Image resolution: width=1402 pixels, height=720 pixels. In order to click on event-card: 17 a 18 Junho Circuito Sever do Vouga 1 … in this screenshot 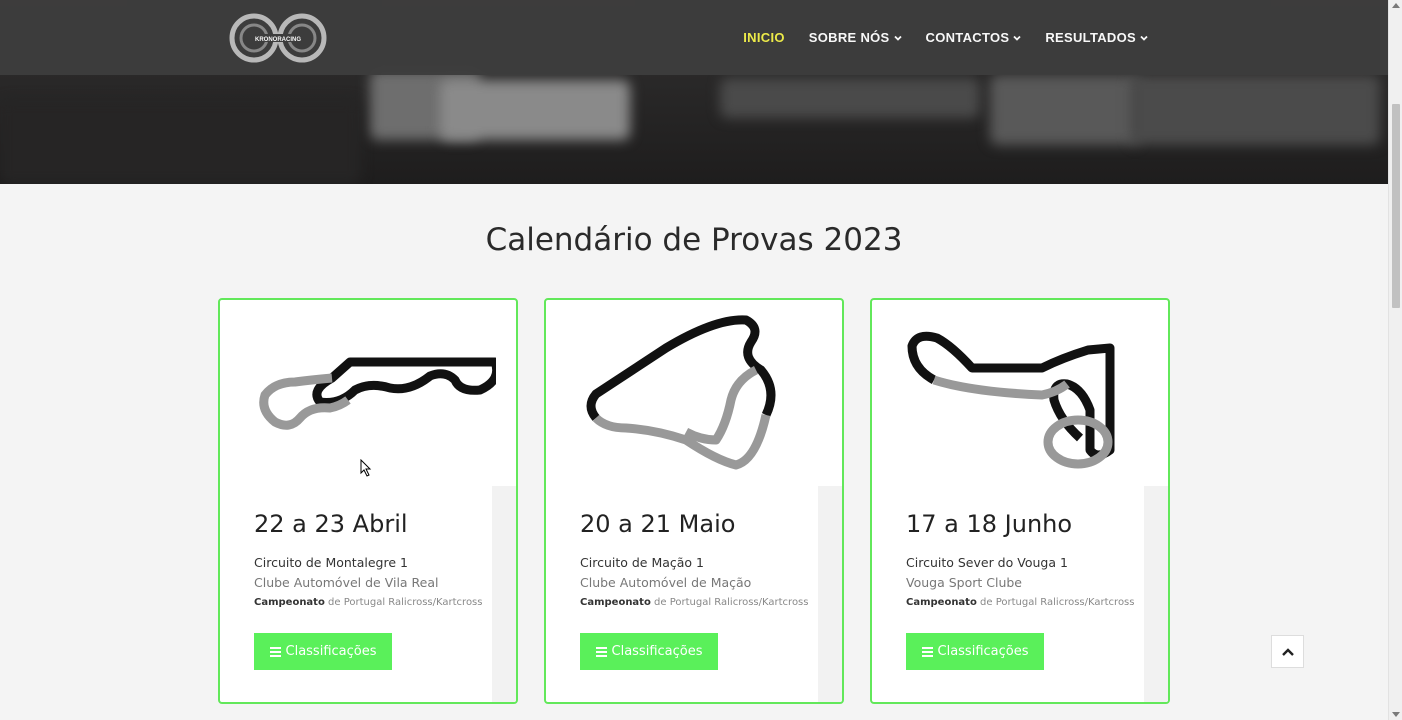, I will do `click(1020, 501)`.